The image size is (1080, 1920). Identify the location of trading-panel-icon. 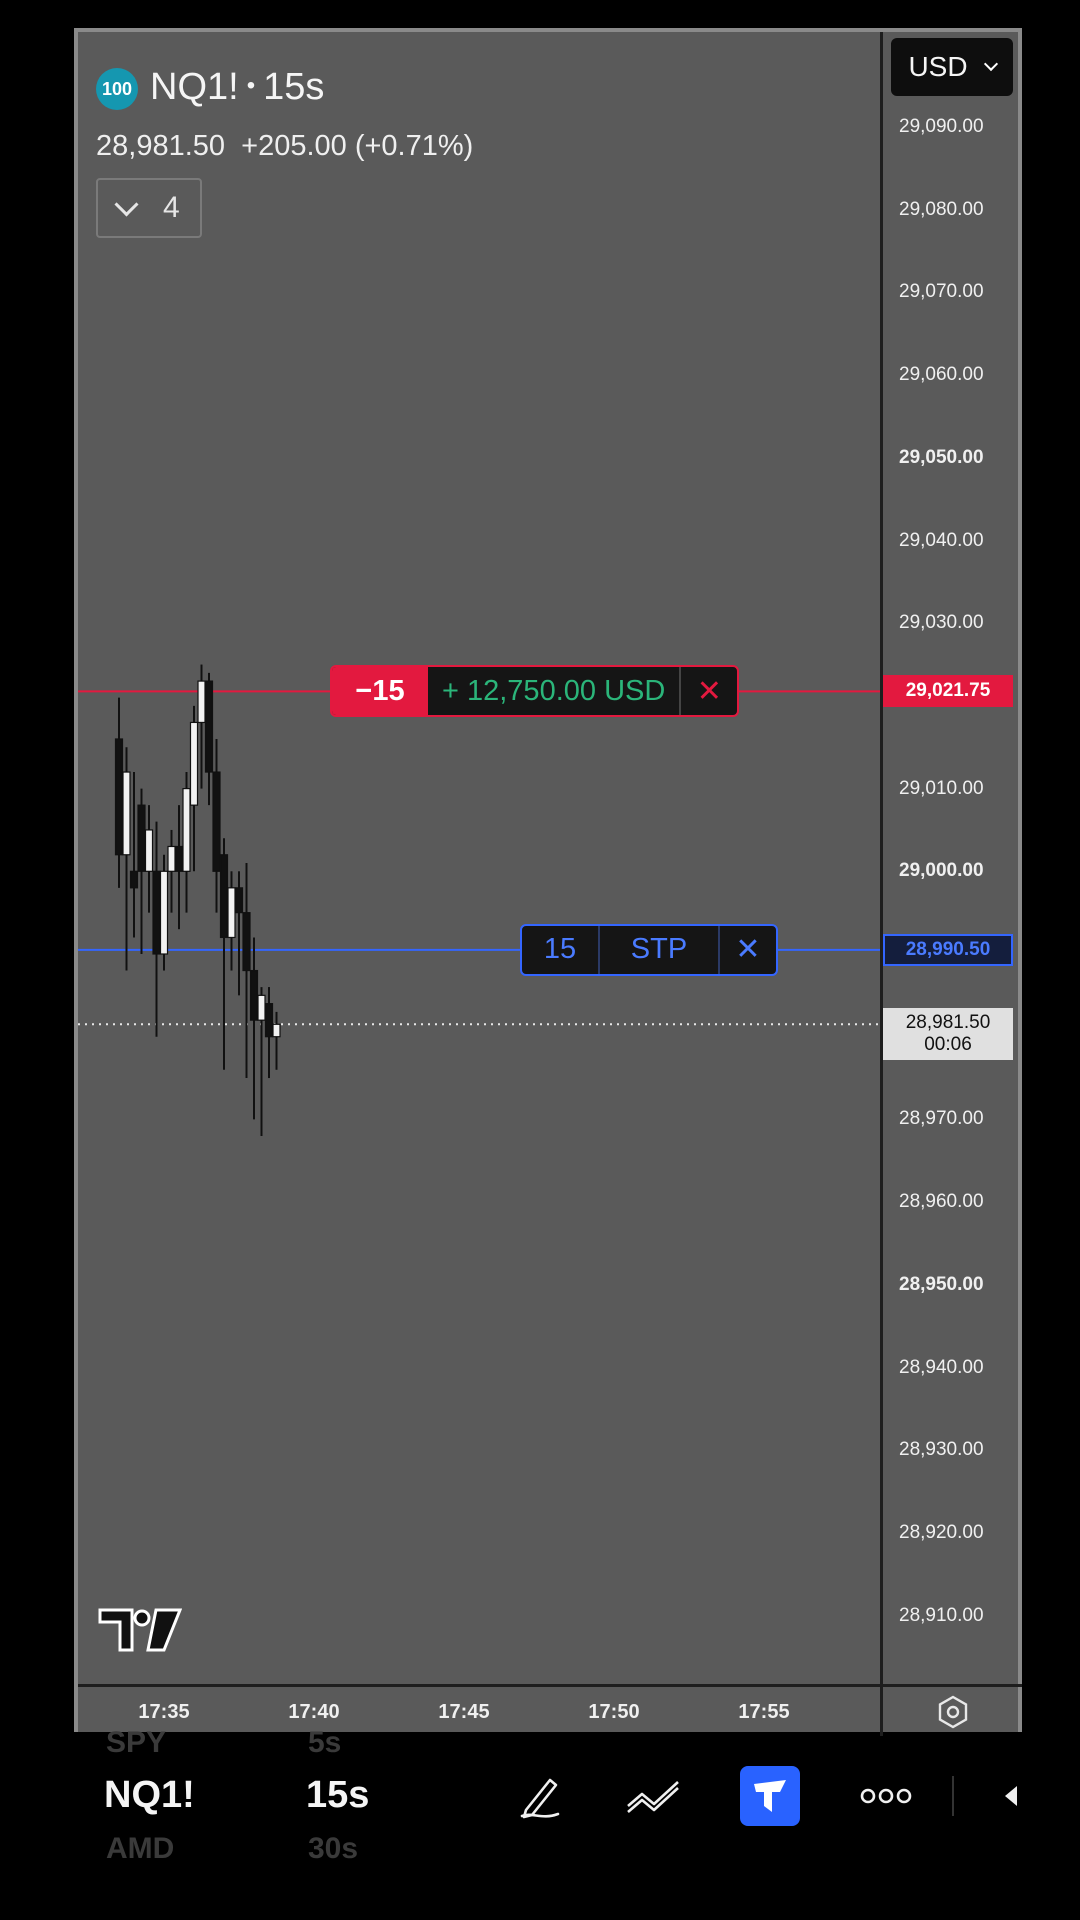
(770, 1796).